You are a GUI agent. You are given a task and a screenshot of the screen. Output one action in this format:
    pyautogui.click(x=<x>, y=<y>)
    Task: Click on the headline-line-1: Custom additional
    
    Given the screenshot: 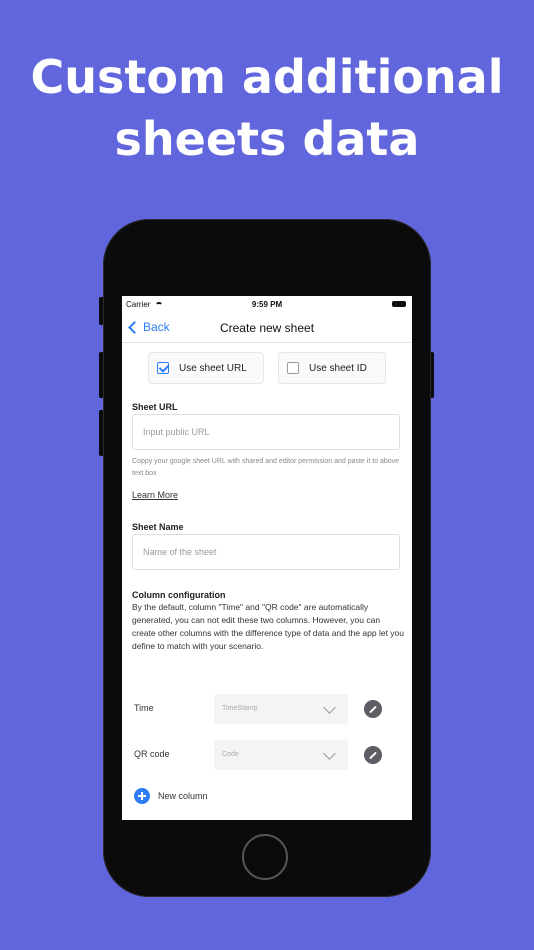 What is the action you would take?
    pyautogui.click(x=267, y=77)
    